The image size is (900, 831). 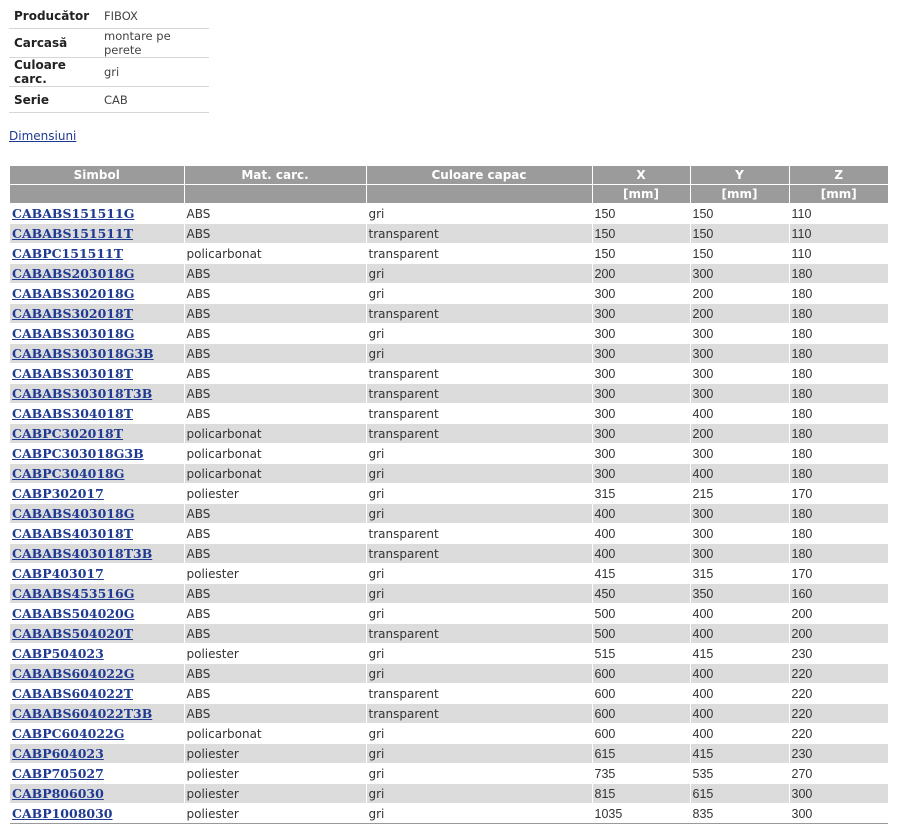 I want to click on y-cell: 200, so click(x=739, y=433).